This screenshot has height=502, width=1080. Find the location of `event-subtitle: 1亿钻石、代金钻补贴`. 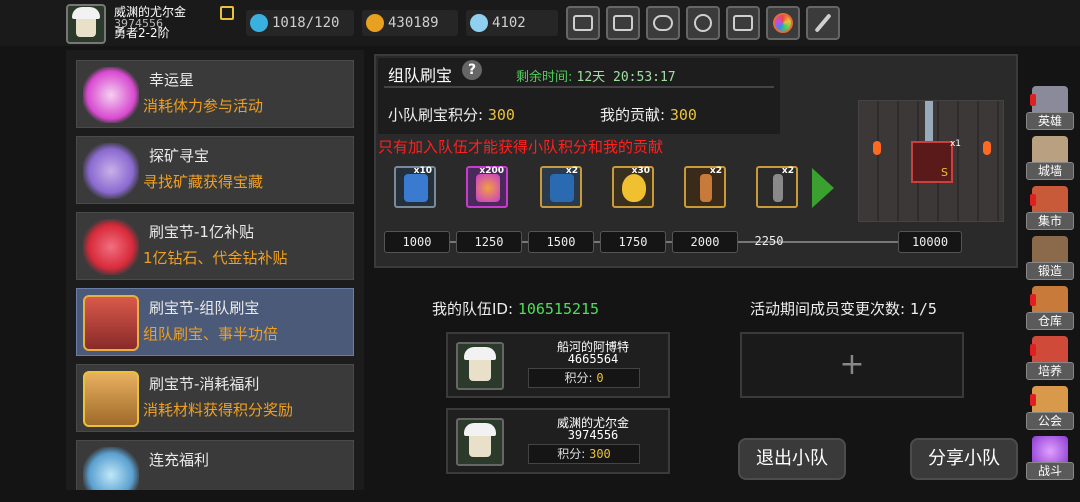

event-subtitle: 1亿钻石、代金钻补贴 is located at coordinates (215, 258).